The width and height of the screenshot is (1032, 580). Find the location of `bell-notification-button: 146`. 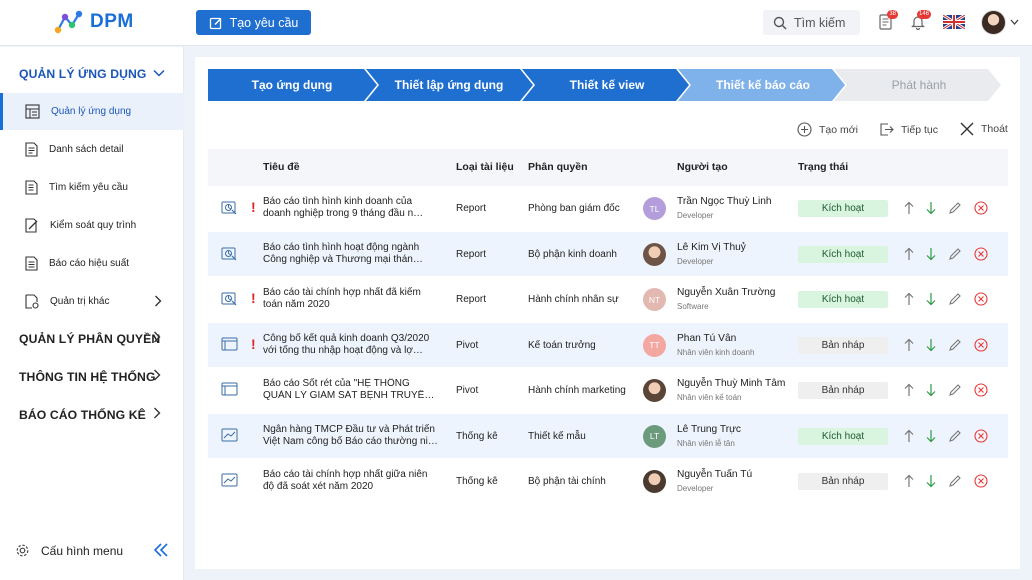

bell-notification-button: 146 is located at coordinates (921, 22).